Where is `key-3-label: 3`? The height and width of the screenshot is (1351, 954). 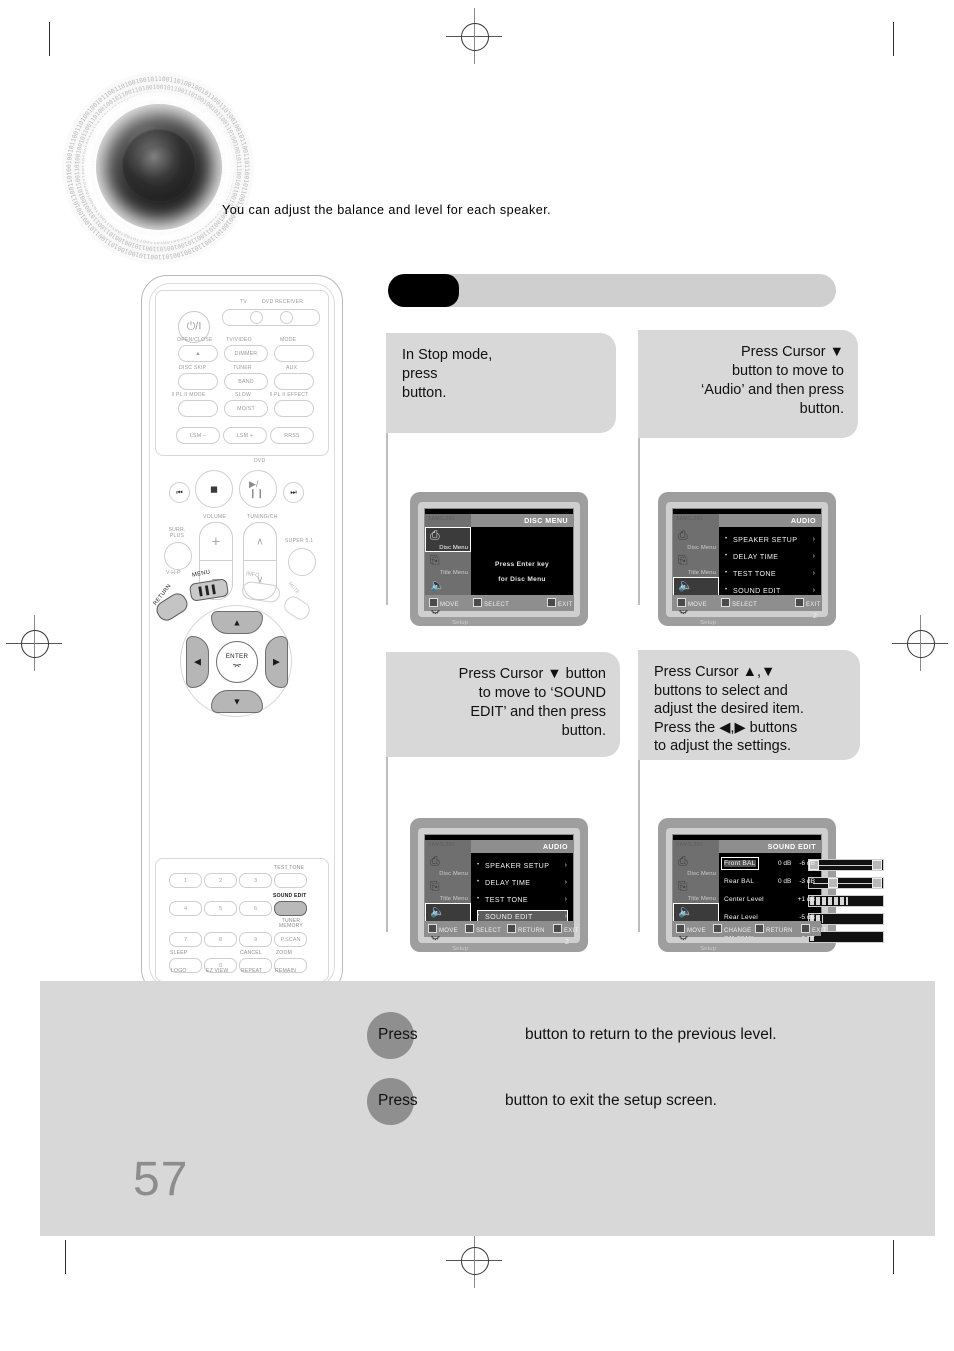 key-3-label: 3 is located at coordinates (255, 880).